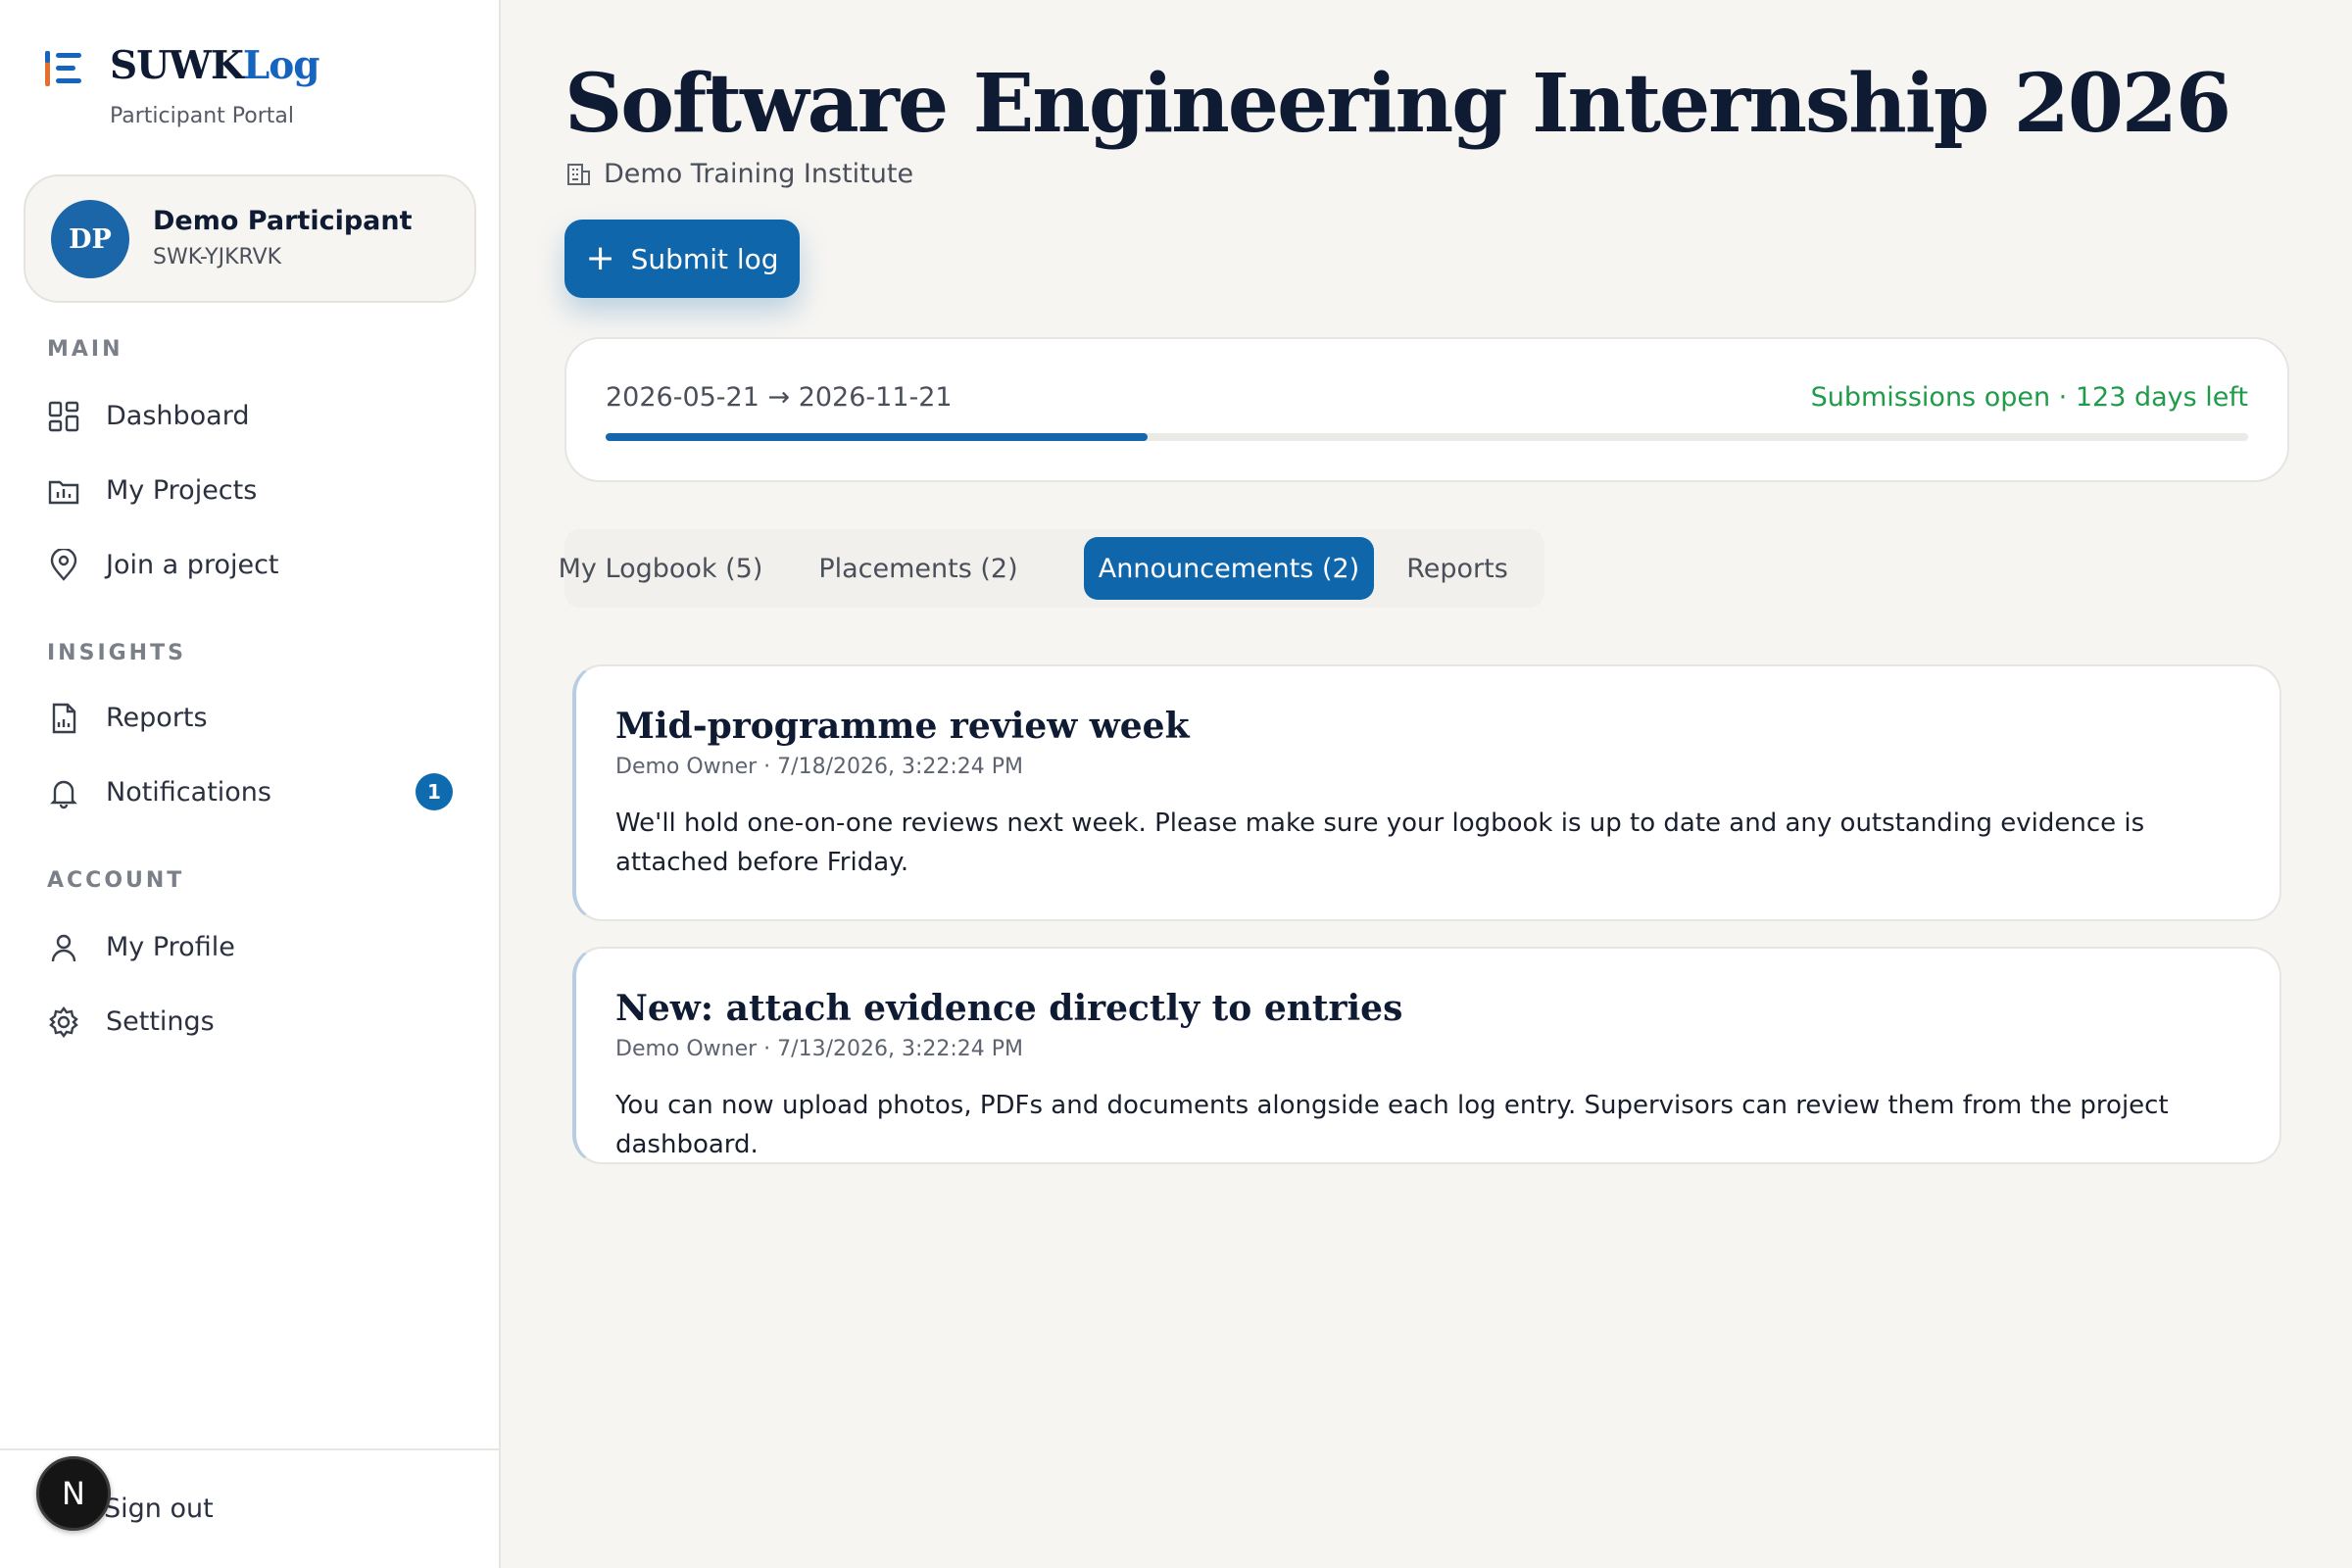  Describe the element at coordinates (73, 1493) in the screenshot. I see `dev-tools-badge: N` at that location.